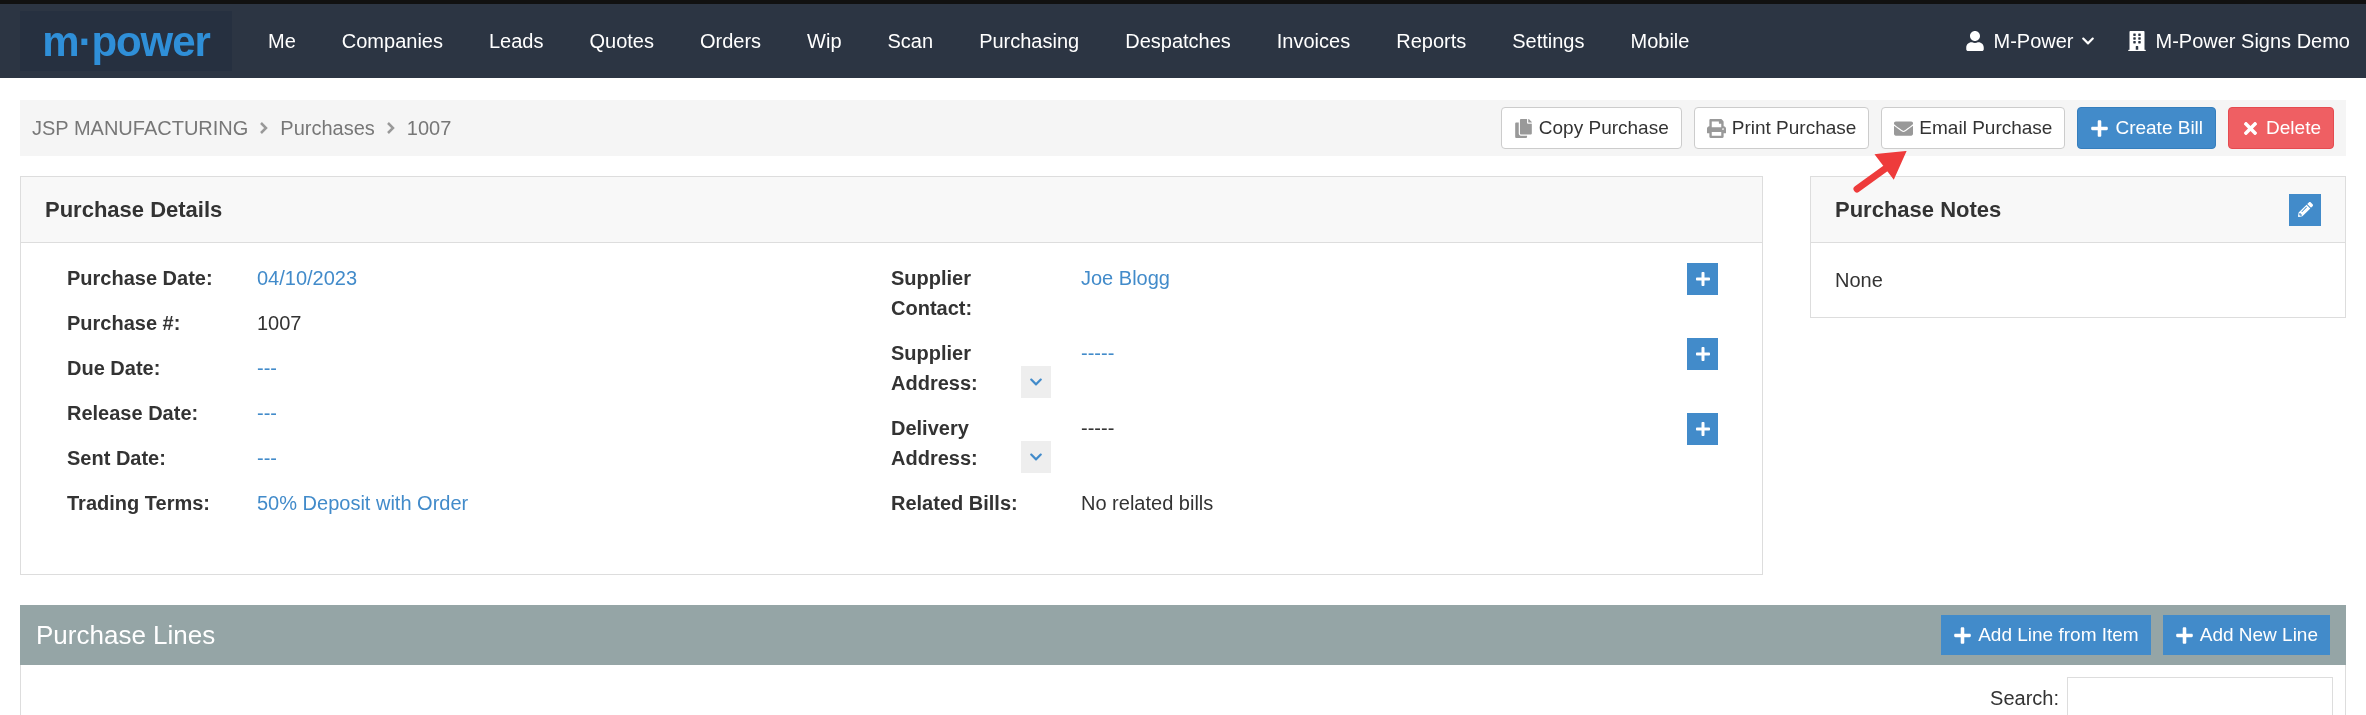 This screenshot has width=2366, height=715. Describe the element at coordinates (1098, 428) in the screenshot. I see `field-value: -----` at that location.